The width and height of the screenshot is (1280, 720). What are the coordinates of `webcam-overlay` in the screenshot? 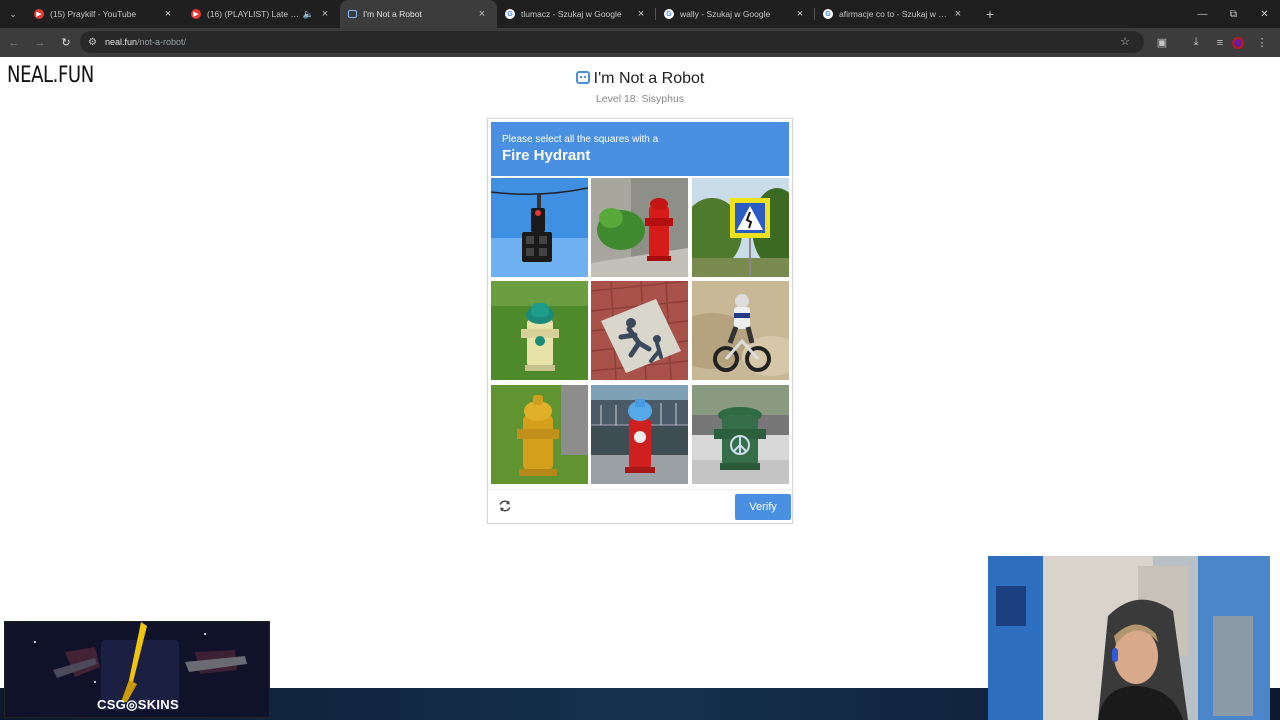 It's located at (1129, 638).